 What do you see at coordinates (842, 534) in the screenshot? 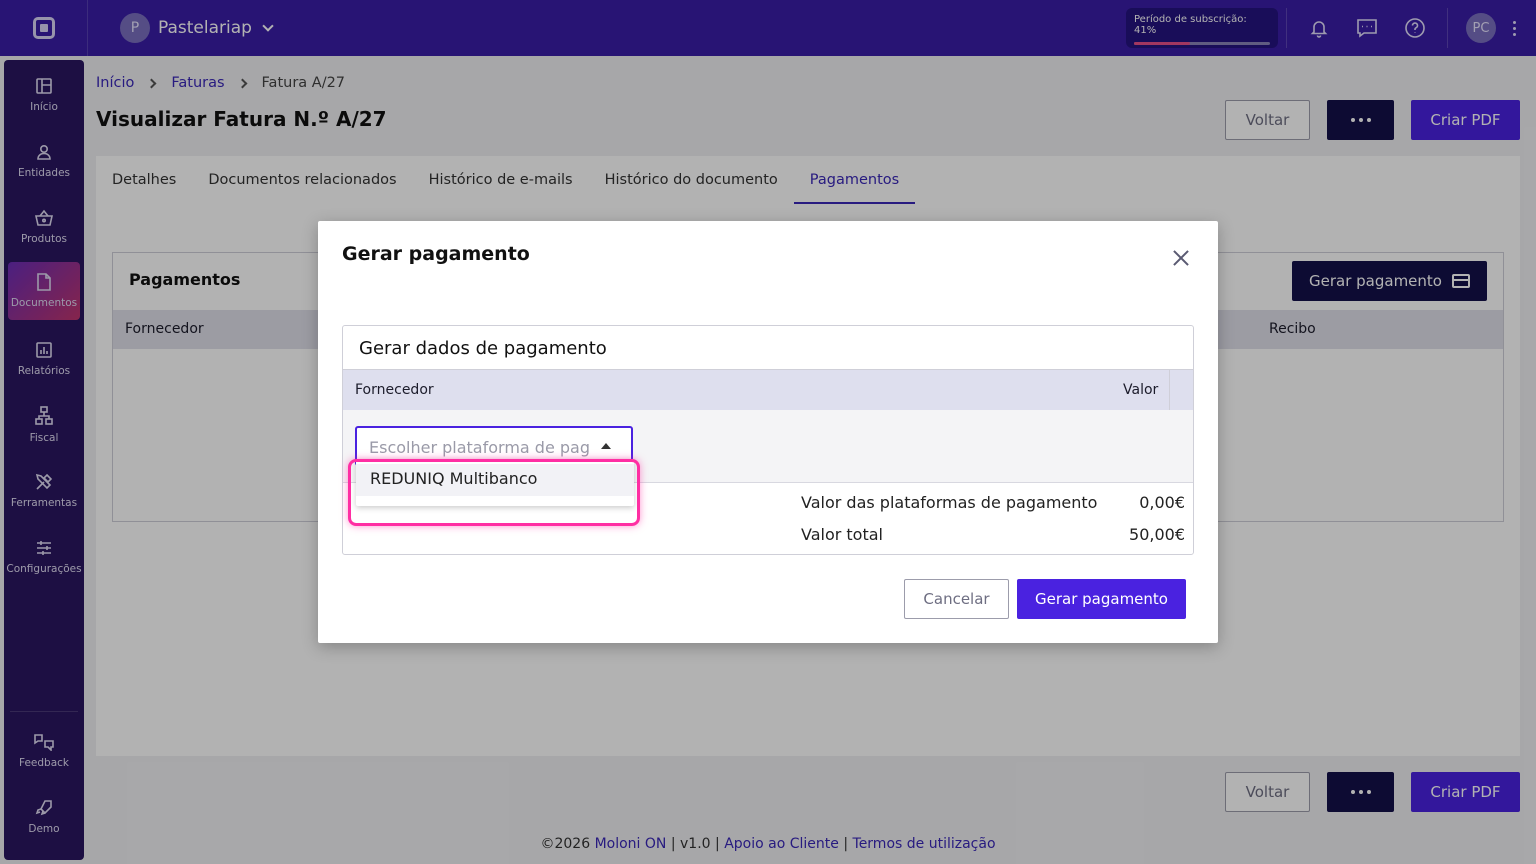
I see `total-value-label: Valor total` at bounding box center [842, 534].